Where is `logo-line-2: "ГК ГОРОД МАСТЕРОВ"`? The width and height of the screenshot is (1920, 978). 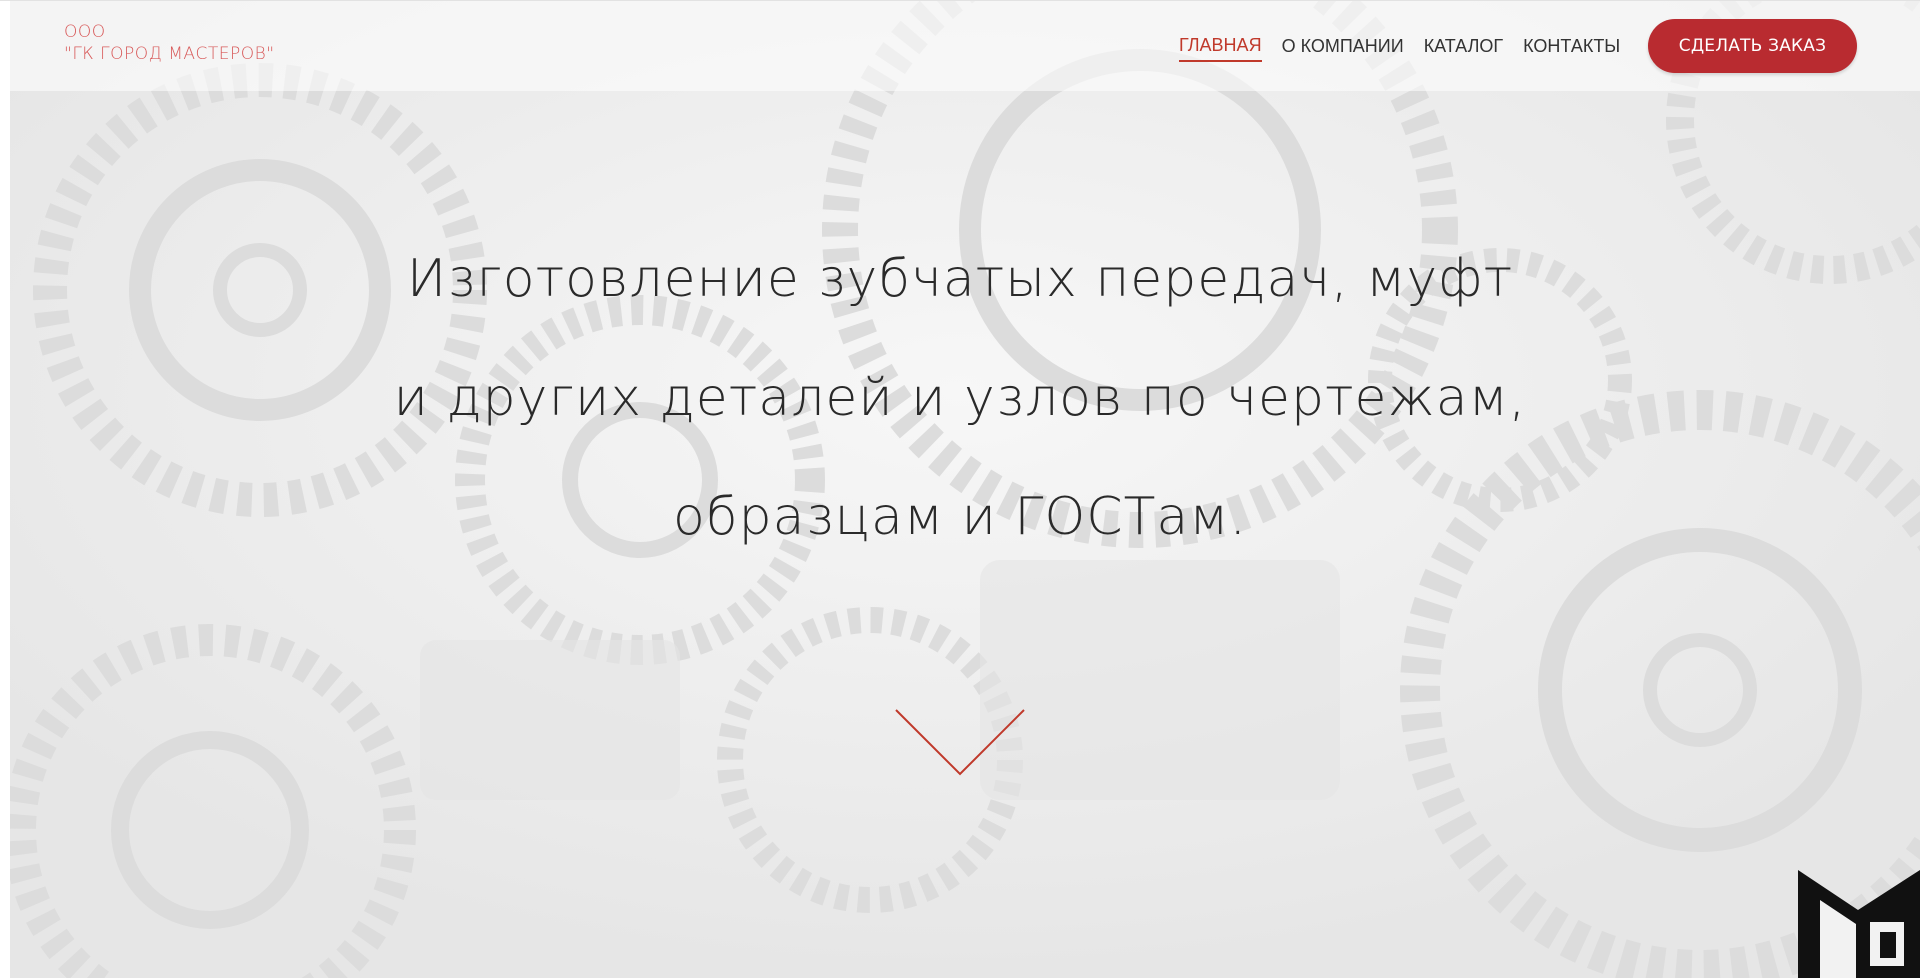
logo-line-2: "ГК ГОРОД МАСТЕРОВ" is located at coordinates (169, 54).